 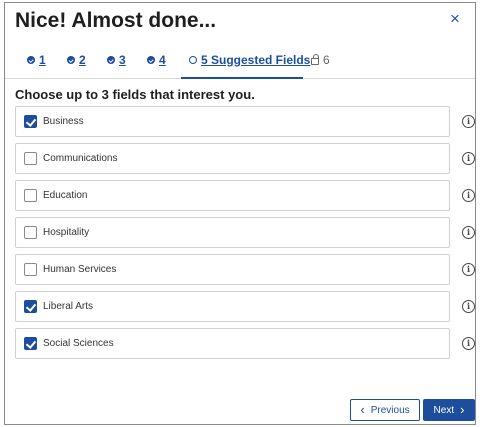 I want to click on list-item: Business i, so click(x=245, y=121).